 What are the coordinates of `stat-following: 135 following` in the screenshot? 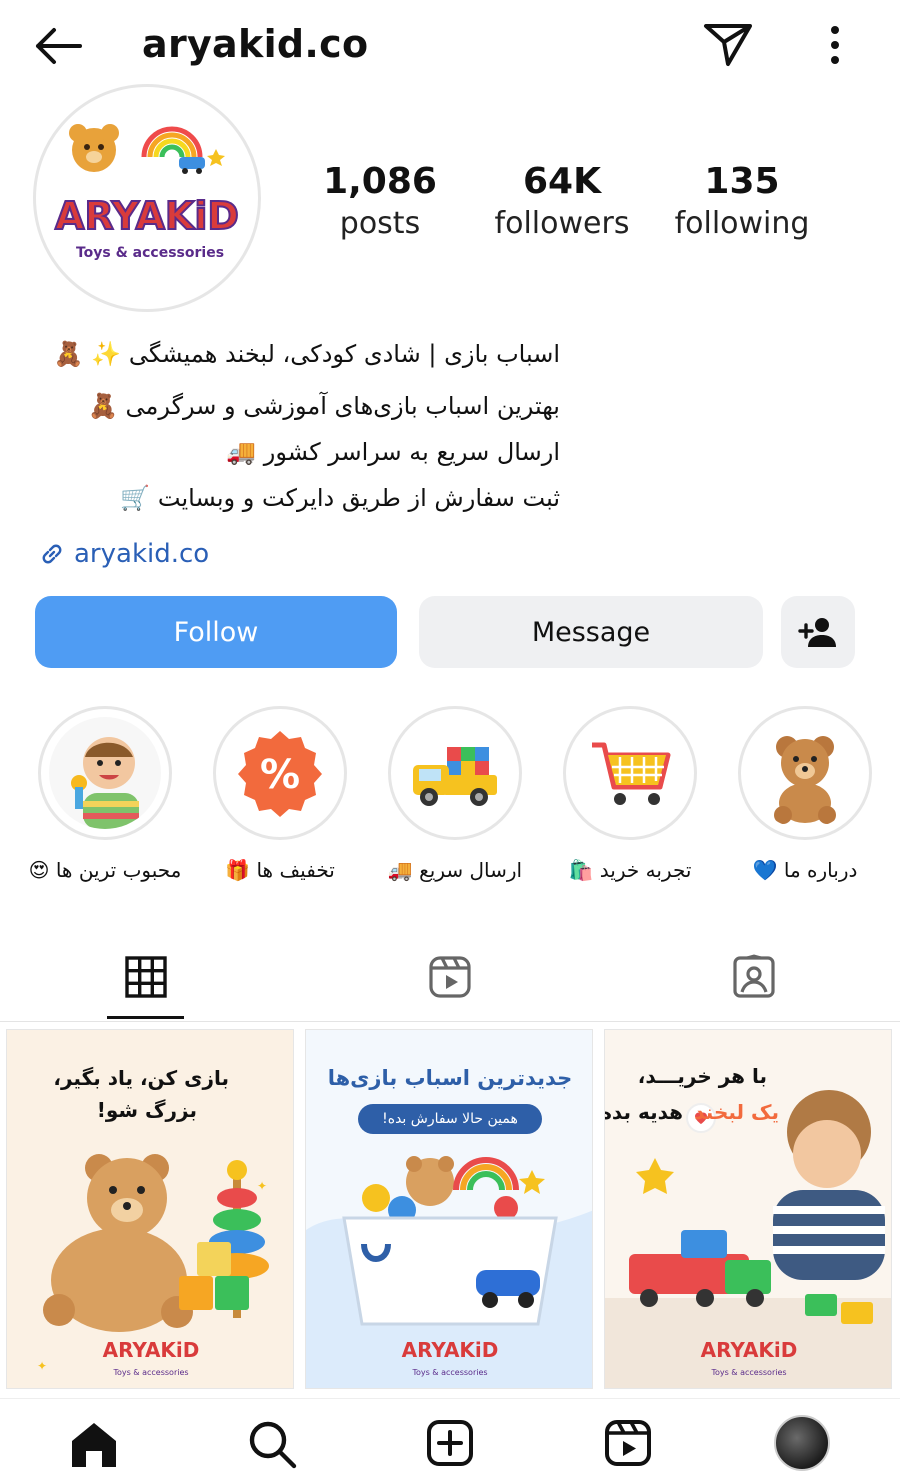 It's located at (742, 202).